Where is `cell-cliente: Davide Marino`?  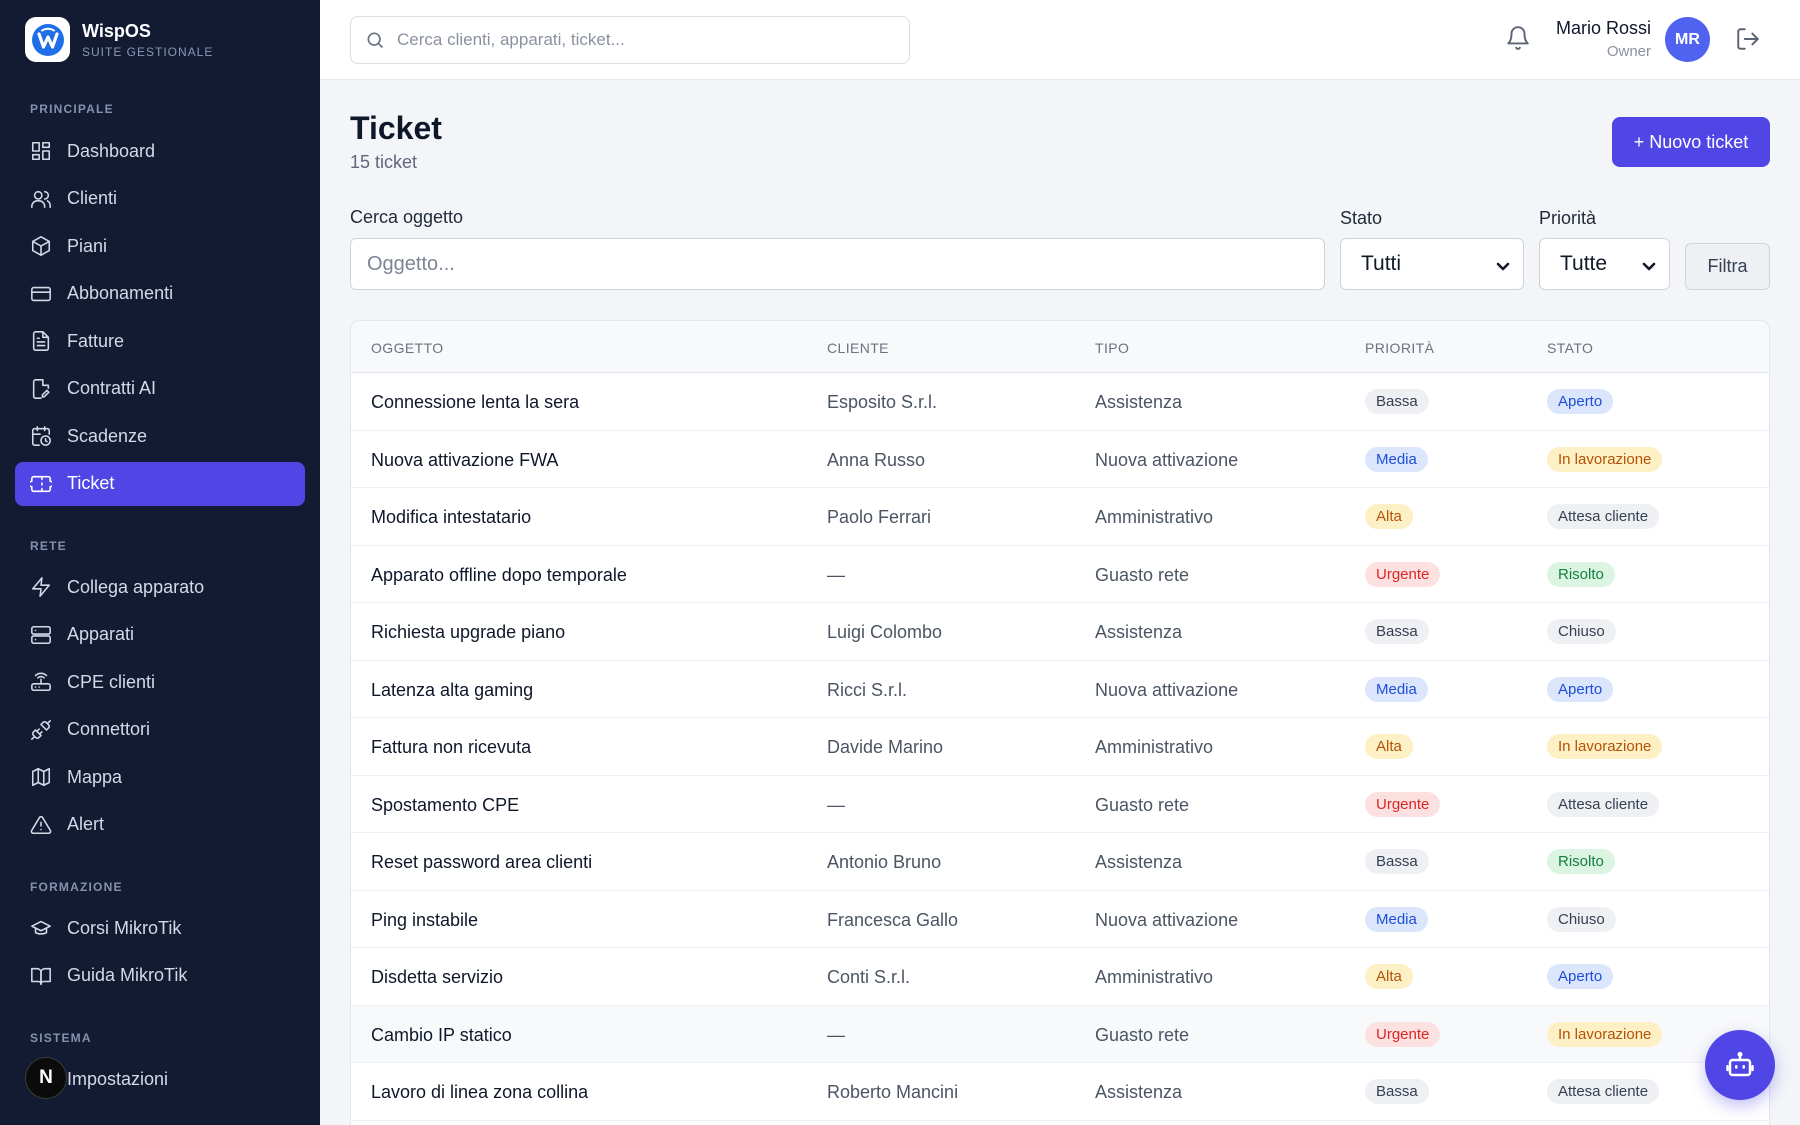
cell-cliente: Davide Marino is located at coordinates (885, 747).